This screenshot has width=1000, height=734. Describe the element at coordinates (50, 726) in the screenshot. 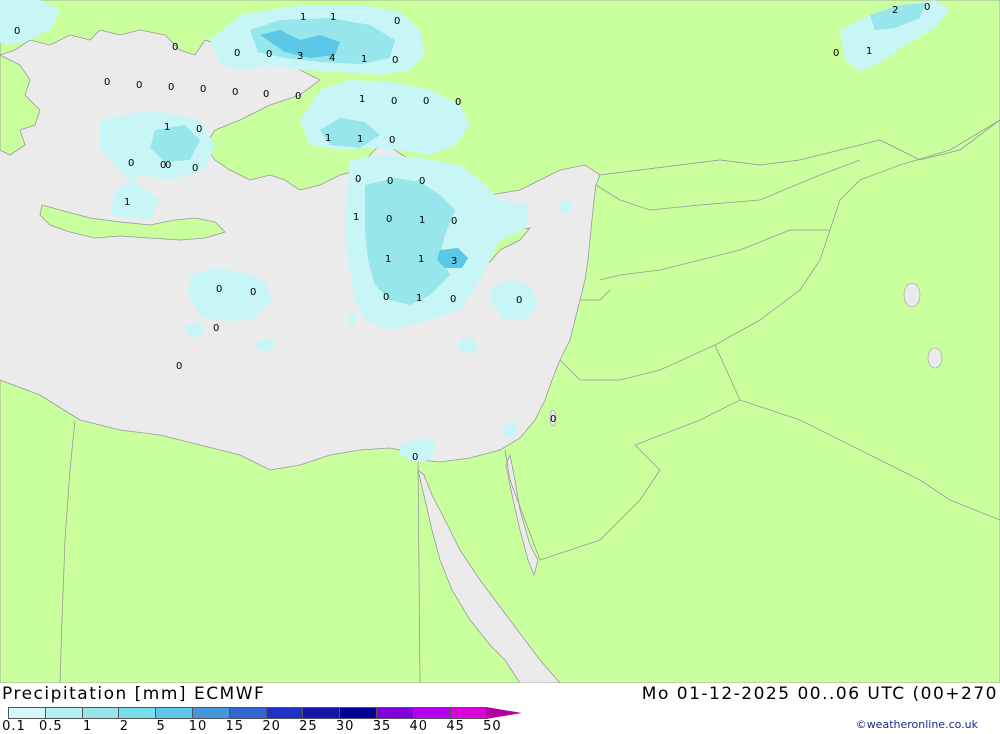

I see `legend-tick: 0.5` at that location.